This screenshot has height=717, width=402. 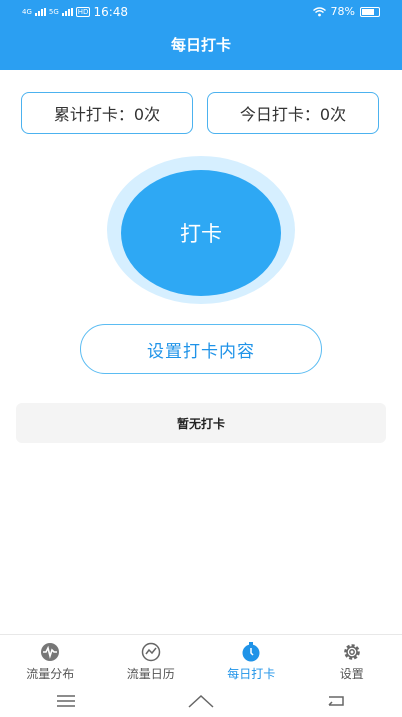 What do you see at coordinates (201, 233) in the screenshot?
I see `punch-button: 打卡` at bounding box center [201, 233].